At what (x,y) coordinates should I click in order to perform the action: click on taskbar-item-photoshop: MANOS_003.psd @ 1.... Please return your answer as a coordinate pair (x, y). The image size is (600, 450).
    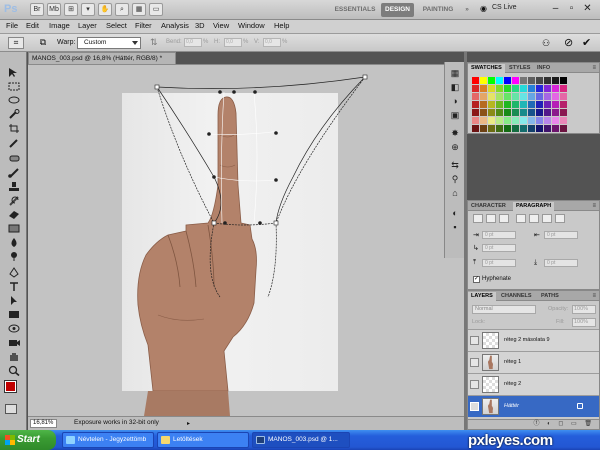
    Looking at the image, I should click on (301, 440).